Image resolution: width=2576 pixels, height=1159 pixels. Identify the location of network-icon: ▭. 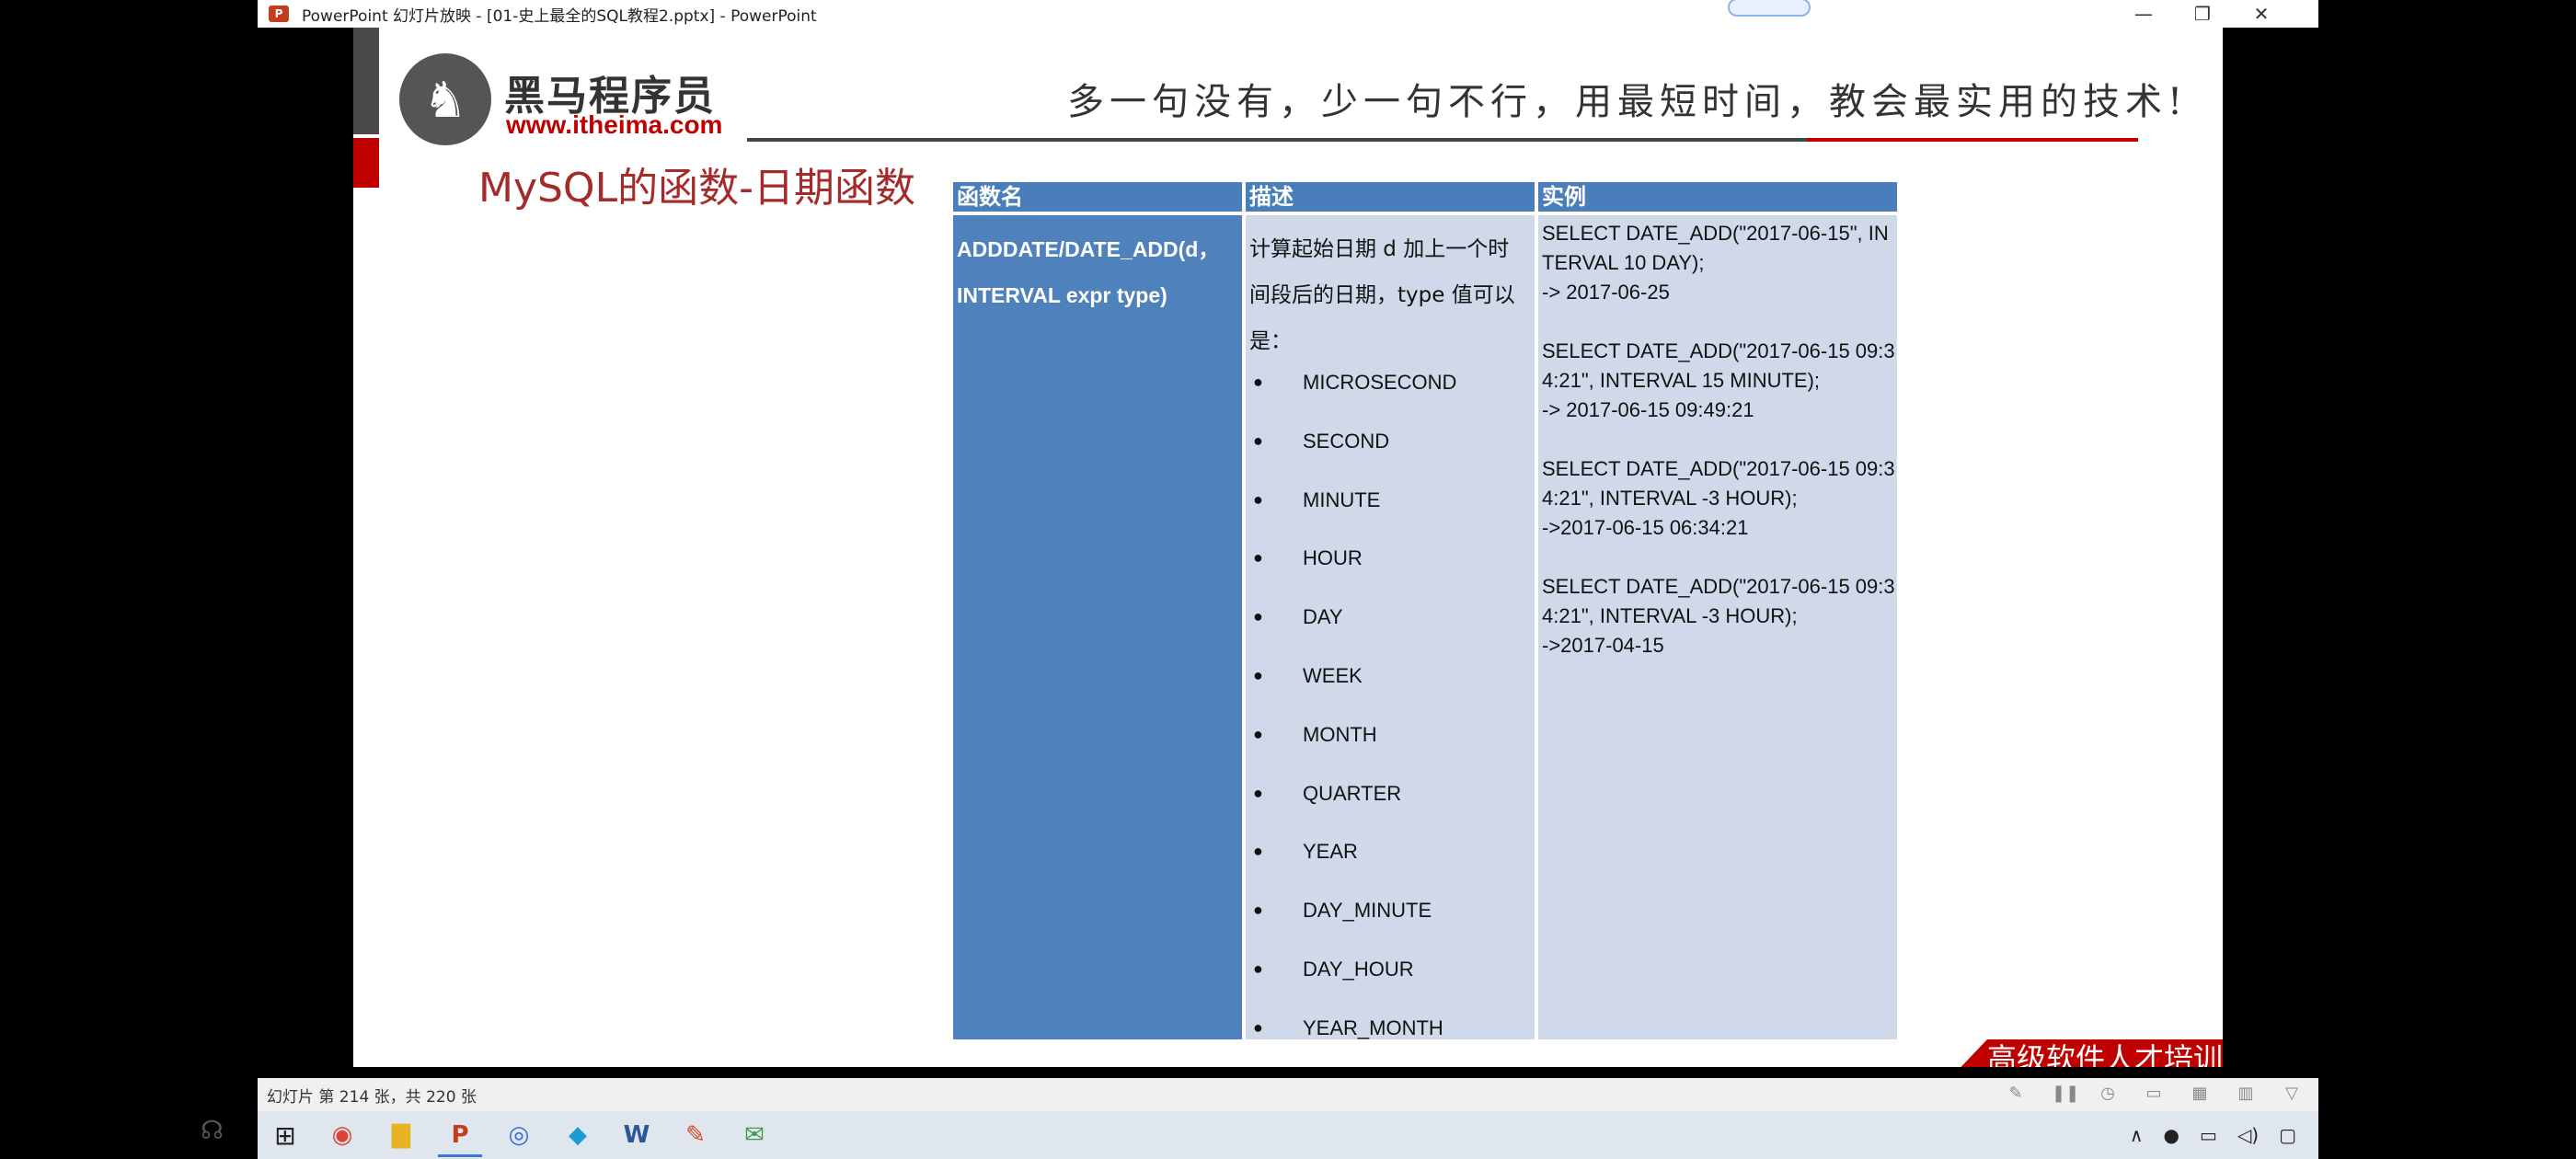
(2208, 1135).